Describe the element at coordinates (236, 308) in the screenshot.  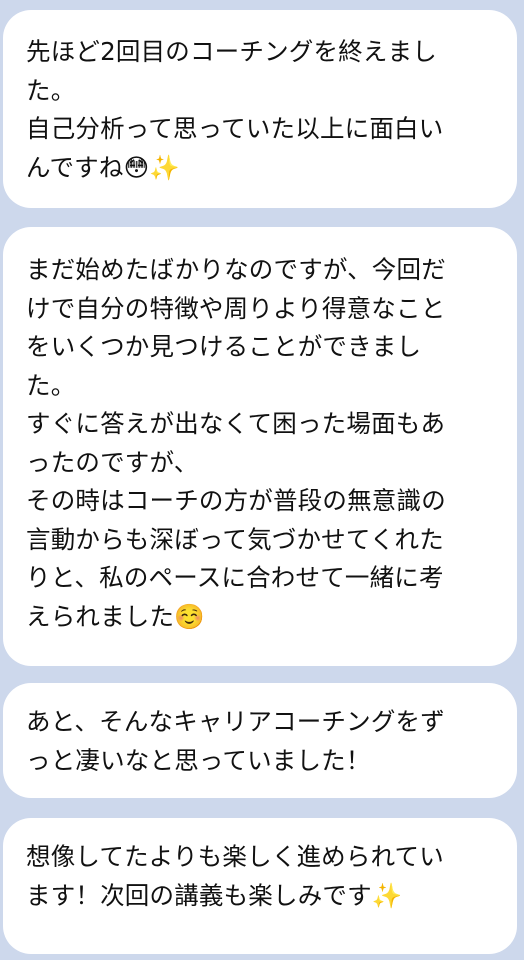
I see `message-line: けで自分の特徴や周りより得意なこと` at that location.